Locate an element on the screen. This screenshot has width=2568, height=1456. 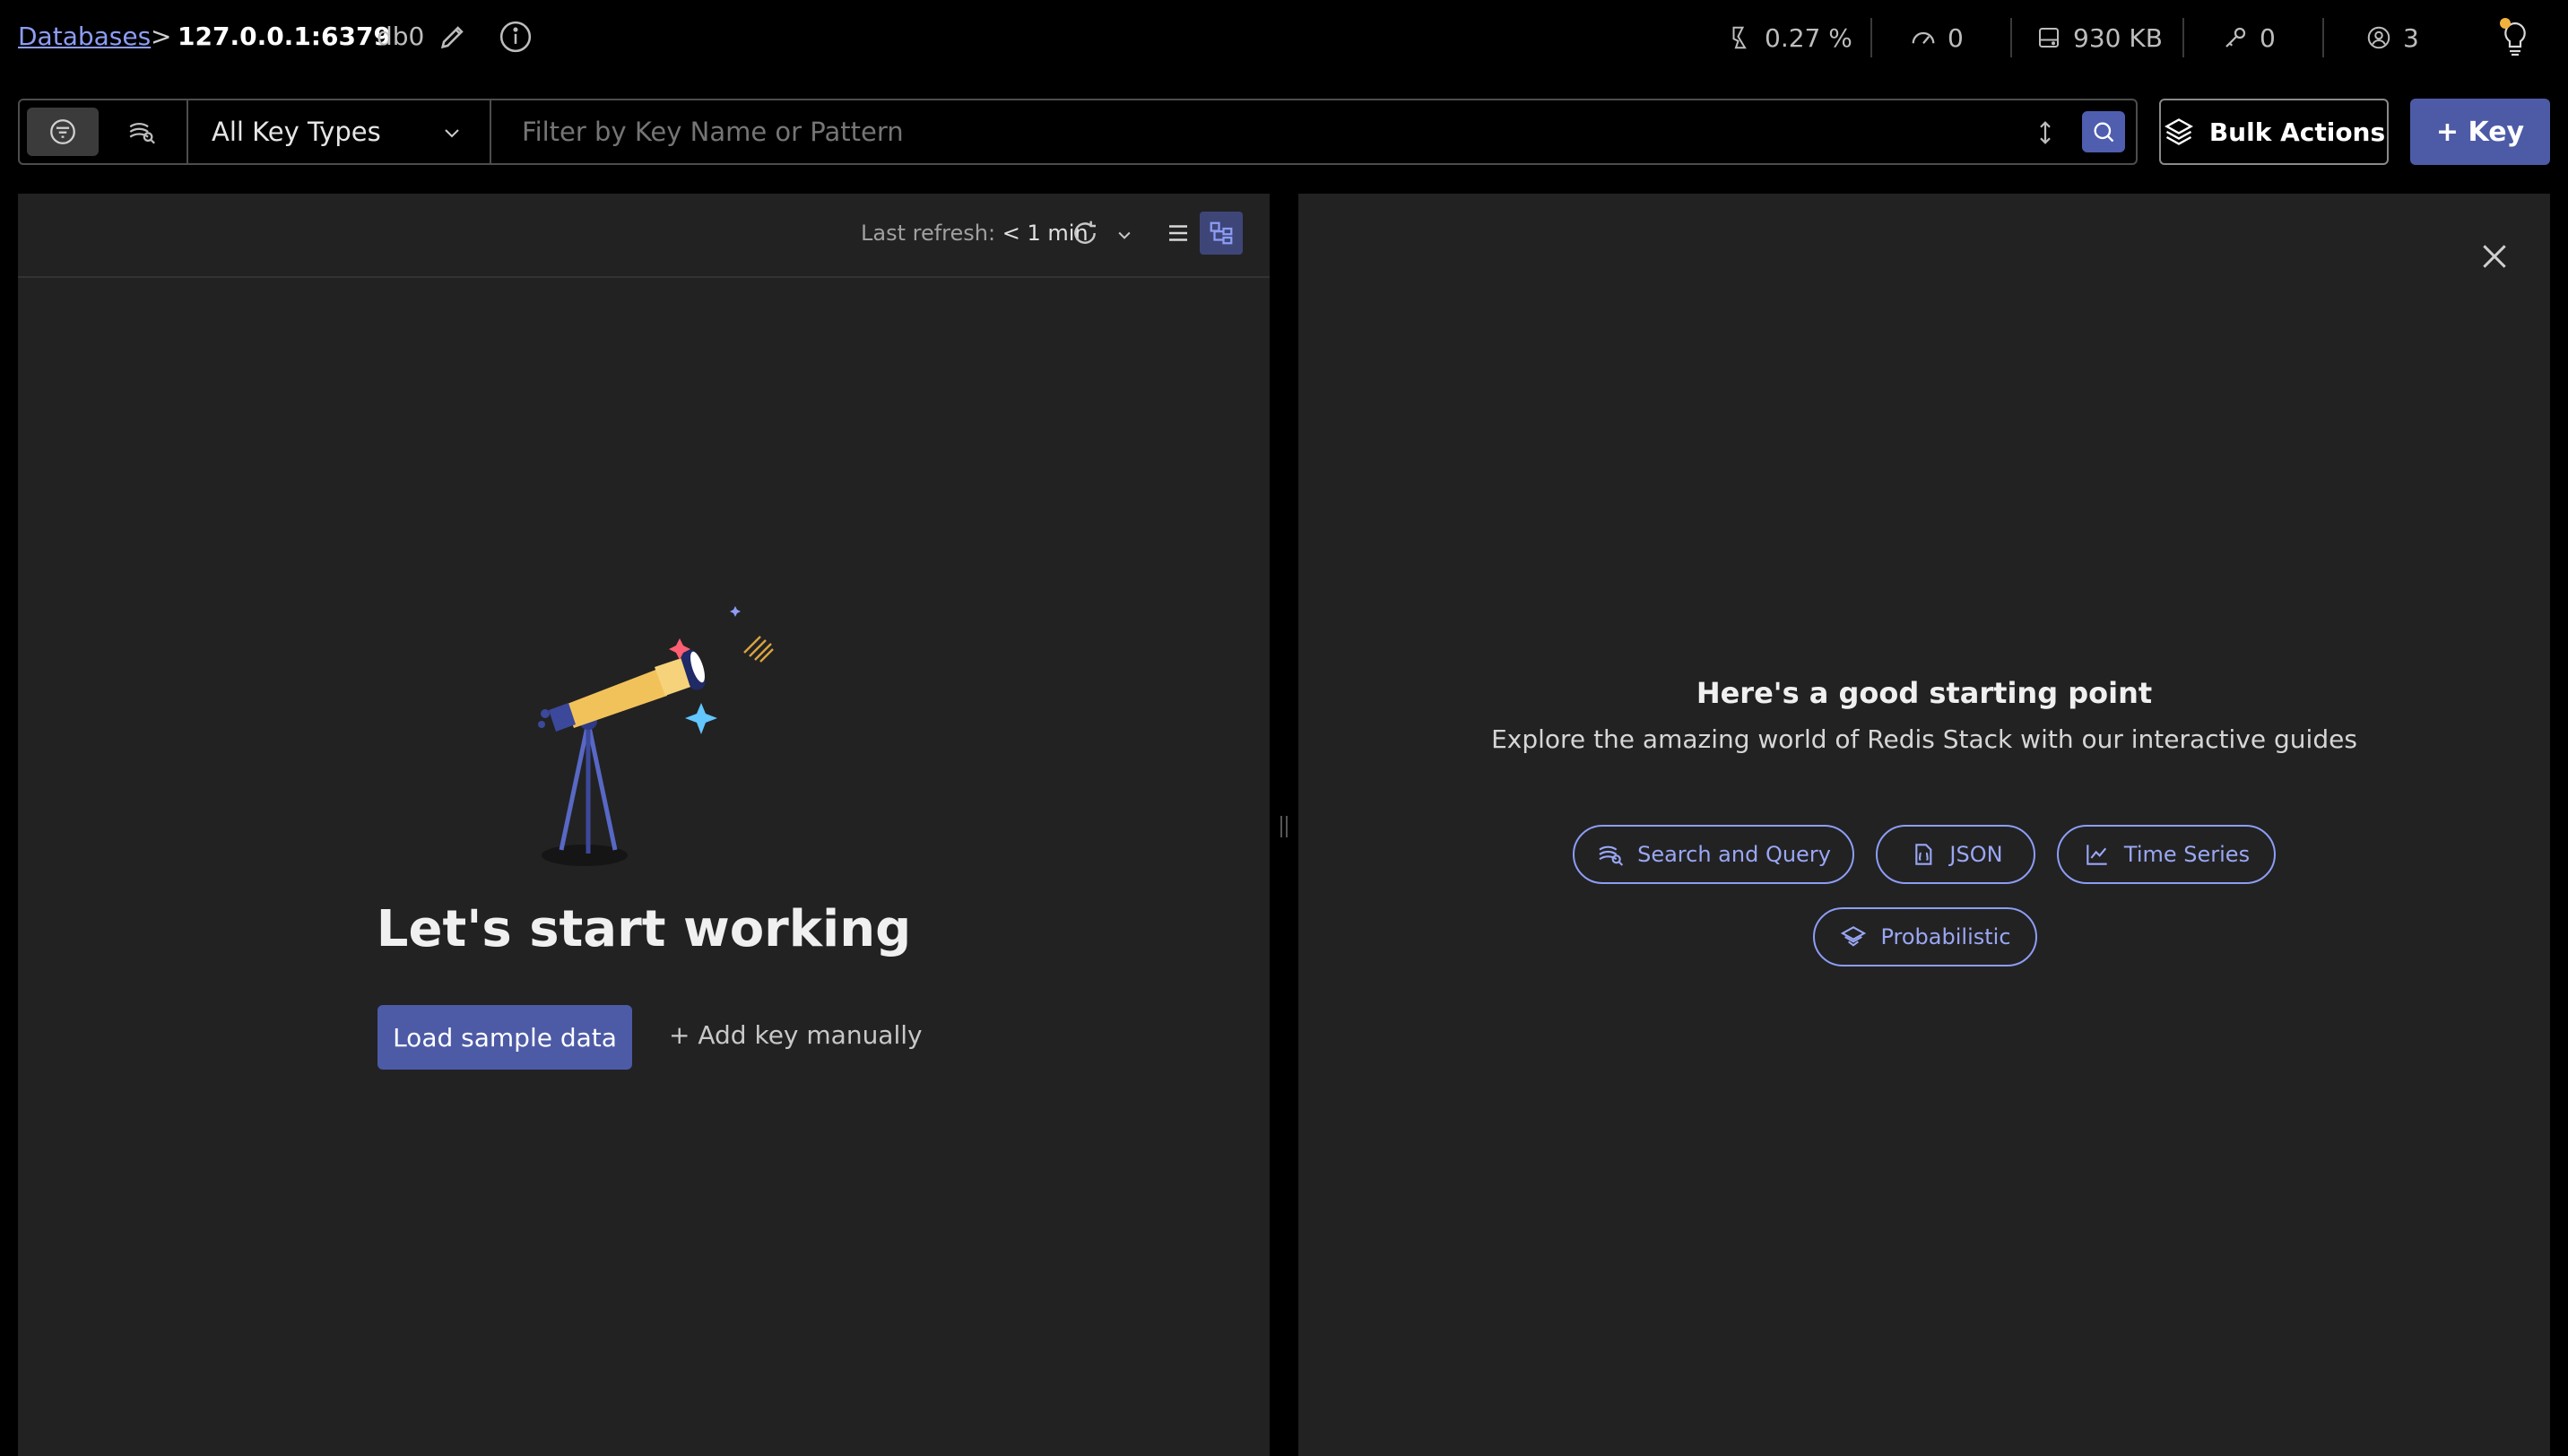
empty-state-title: Let's start working is located at coordinates (644, 929).